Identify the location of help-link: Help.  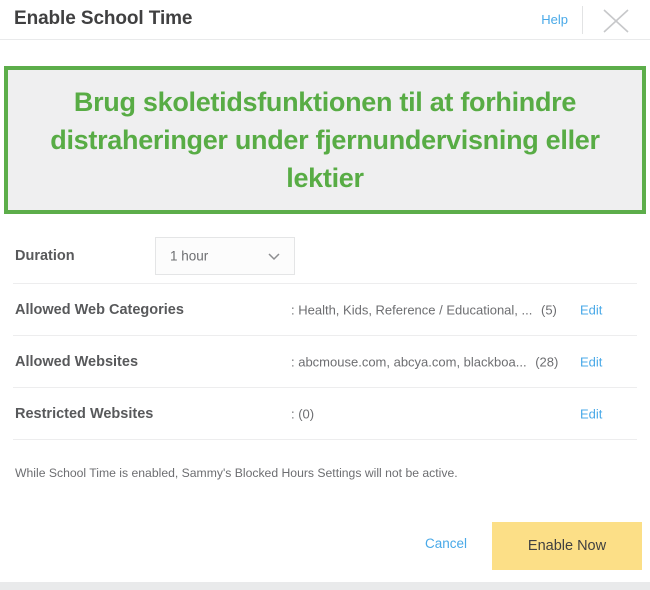
(554, 19).